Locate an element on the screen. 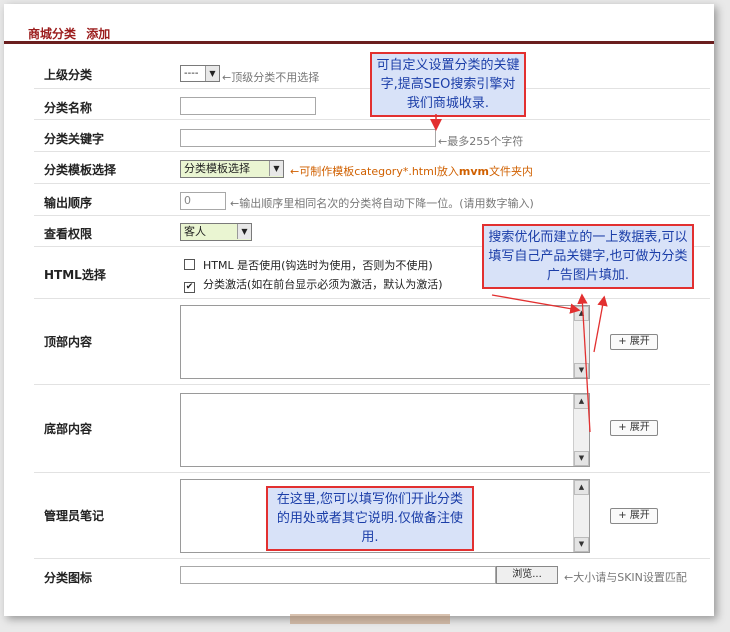  content-callout: 搜索优化而建立的一上数据表,可以填写自己产品关键字,也可做为分类广告图片填加. is located at coordinates (588, 256).